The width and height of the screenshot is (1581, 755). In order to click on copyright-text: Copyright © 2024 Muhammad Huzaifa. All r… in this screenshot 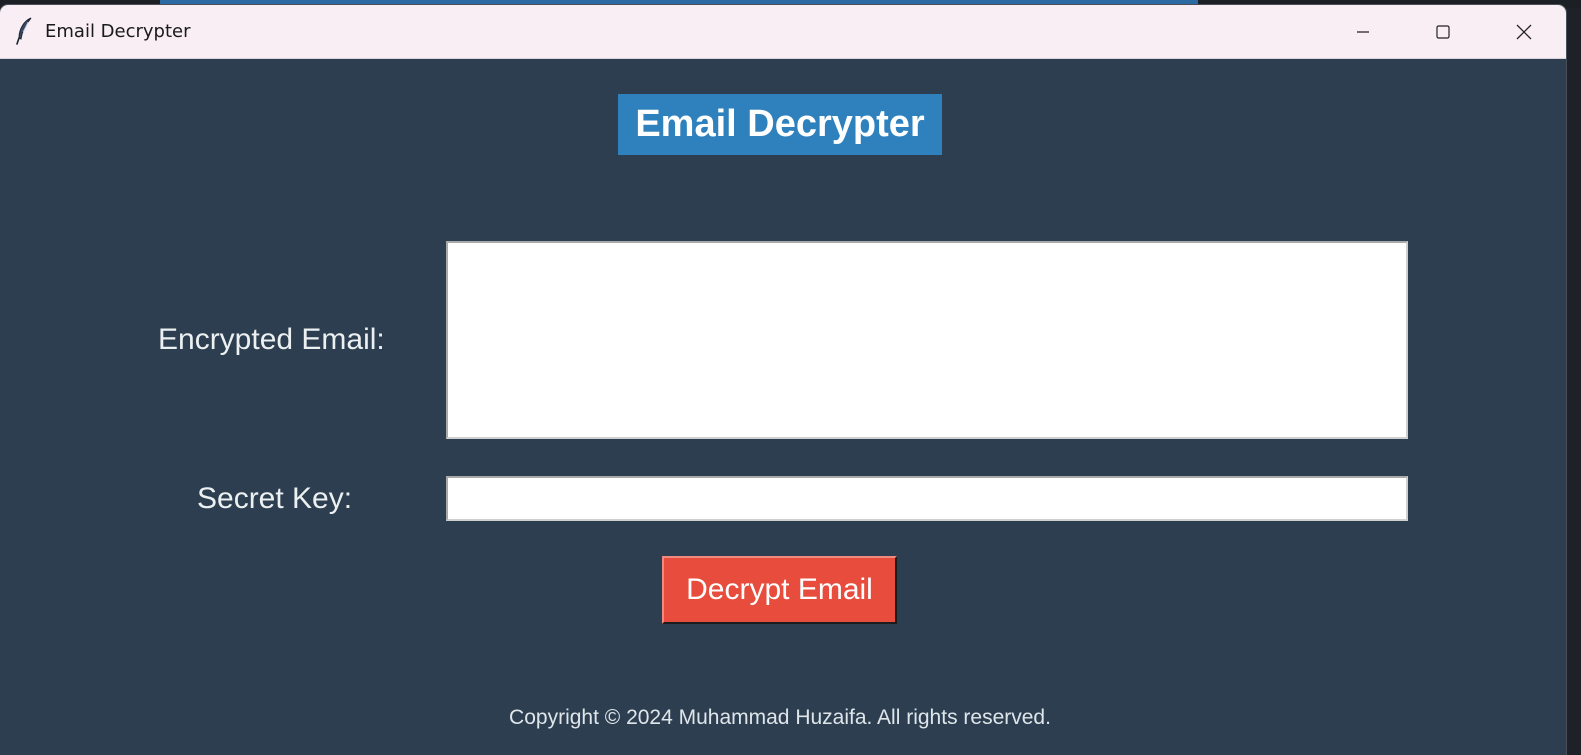, I will do `click(780, 717)`.